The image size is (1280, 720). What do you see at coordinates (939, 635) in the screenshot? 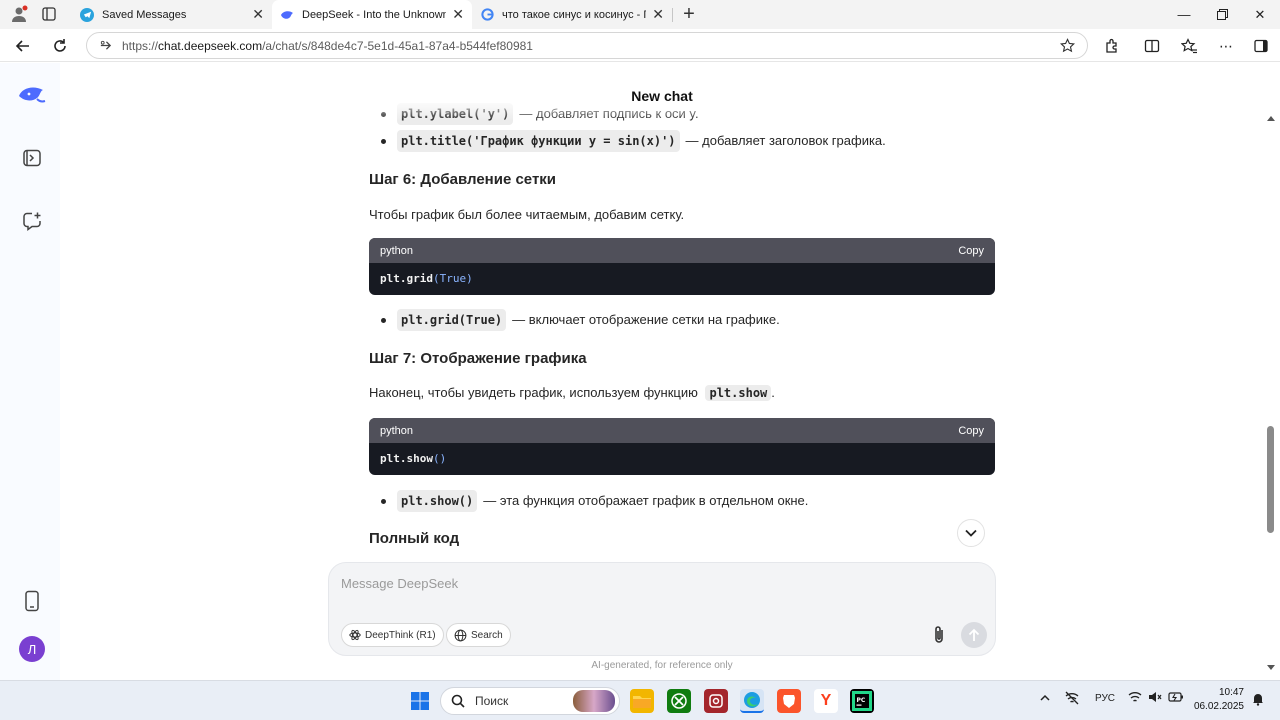
I see `attach-file-icon` at bounding box center [939, 635].